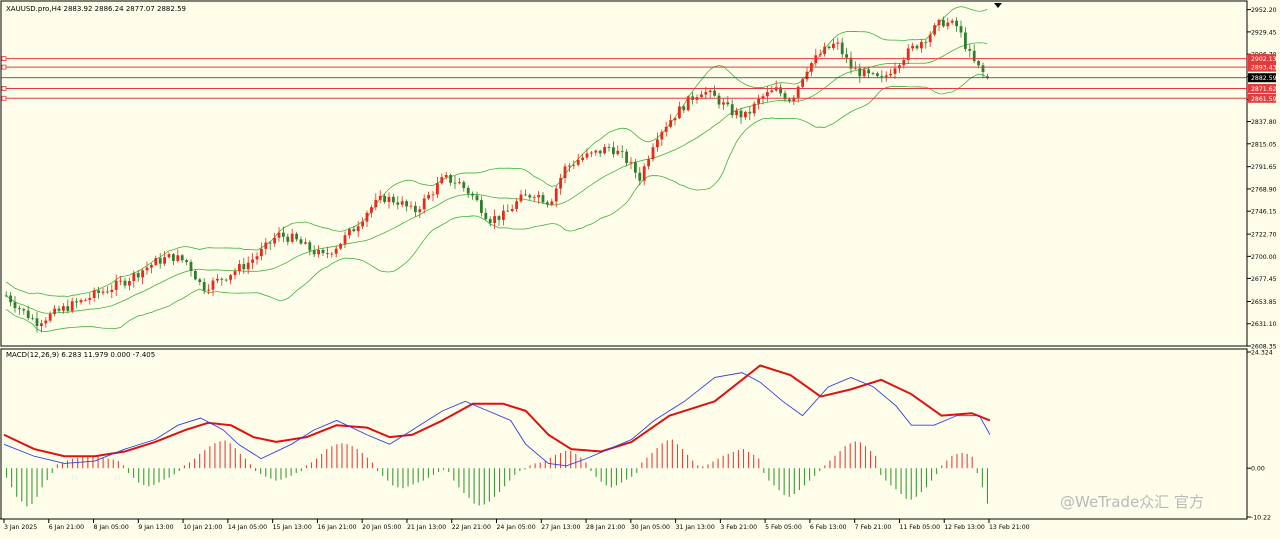 The height and width of the screenshot is (539, 1280). Describe the element at coordinates (111, 527) in the screenshot. I see `time-tick-label: 8 Jan 05:00` at that location.